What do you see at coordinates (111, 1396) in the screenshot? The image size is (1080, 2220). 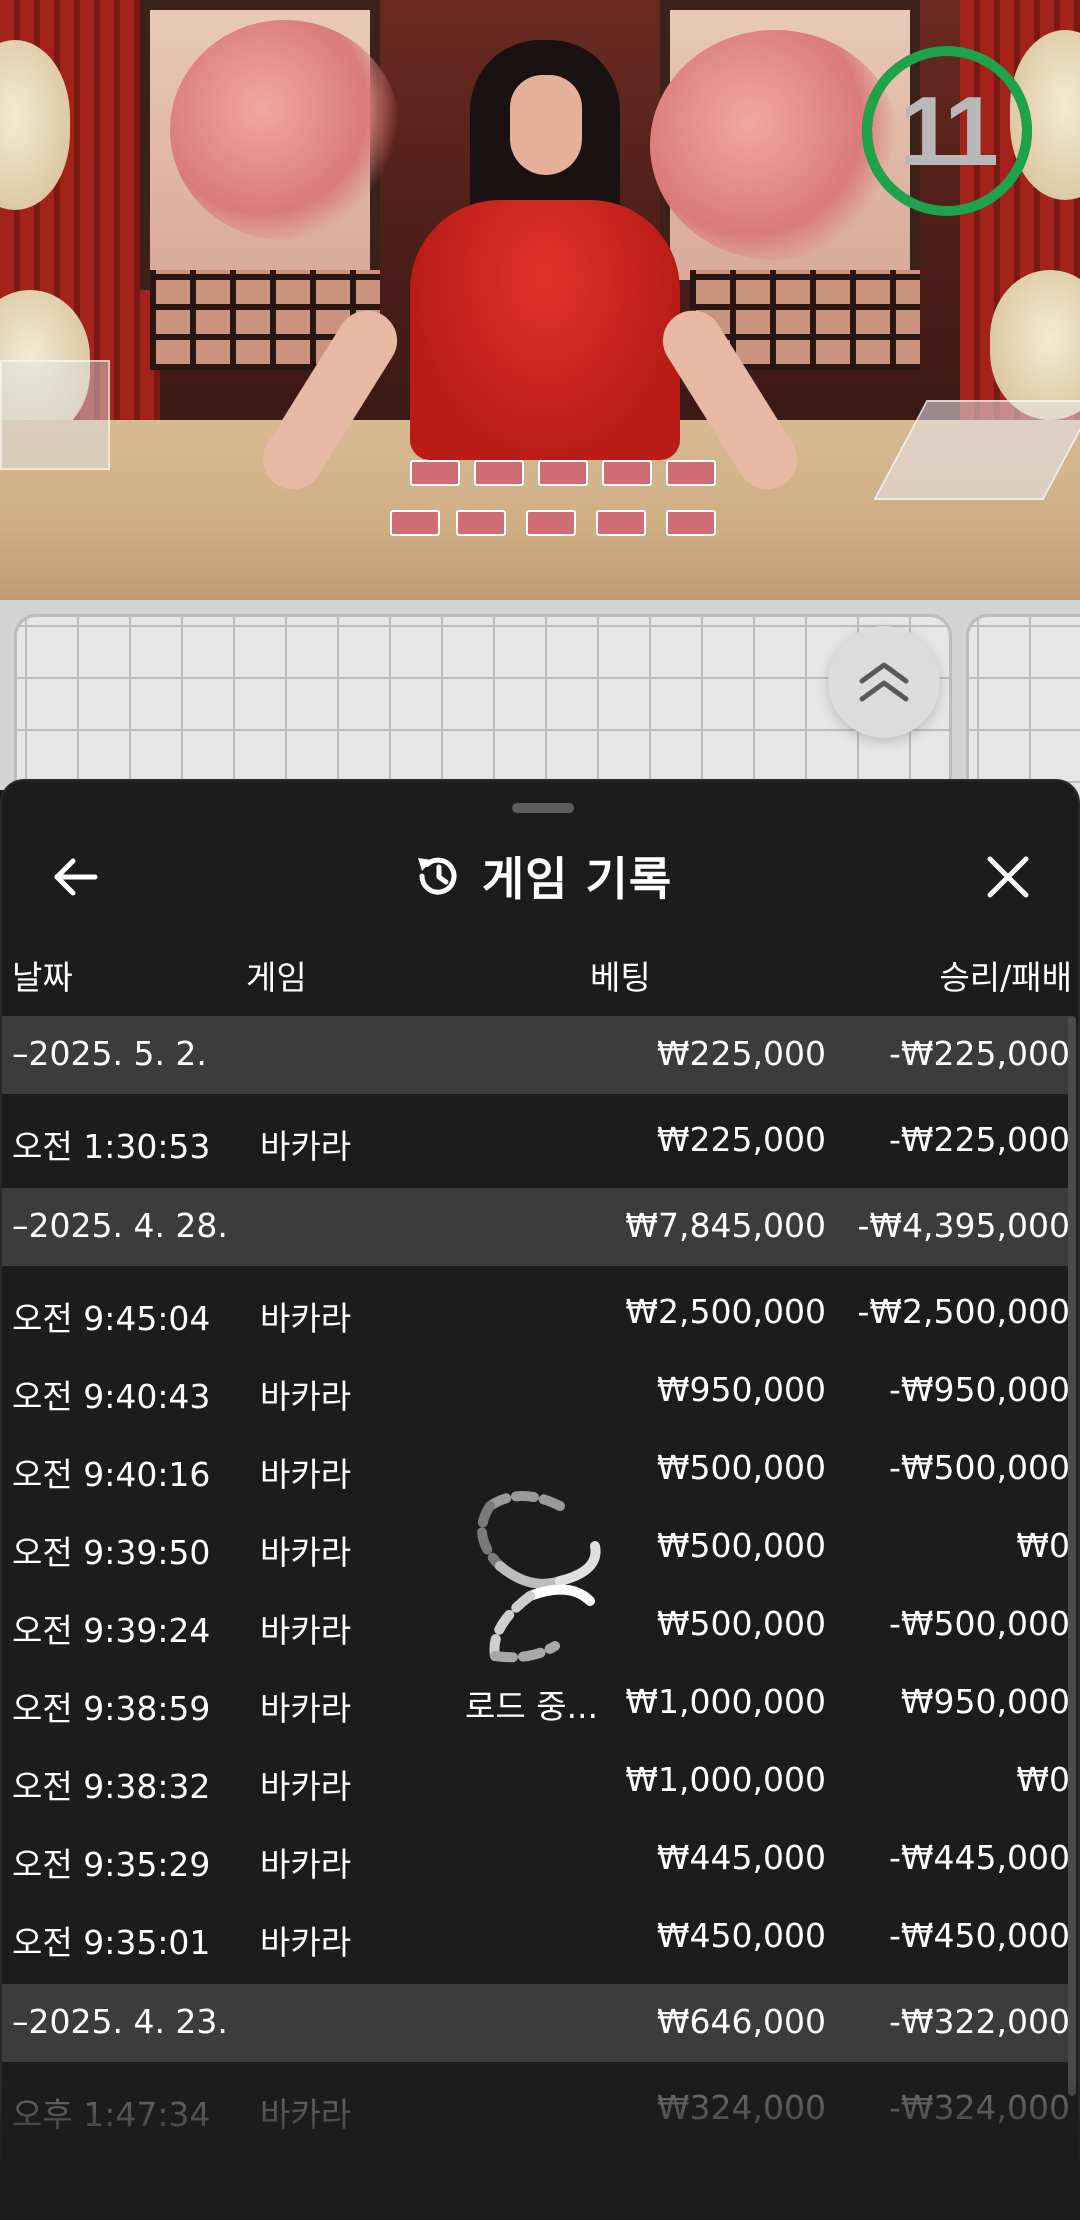 I see `cell-date: 오전 9:40:43` at bounding box center [111, 1396].